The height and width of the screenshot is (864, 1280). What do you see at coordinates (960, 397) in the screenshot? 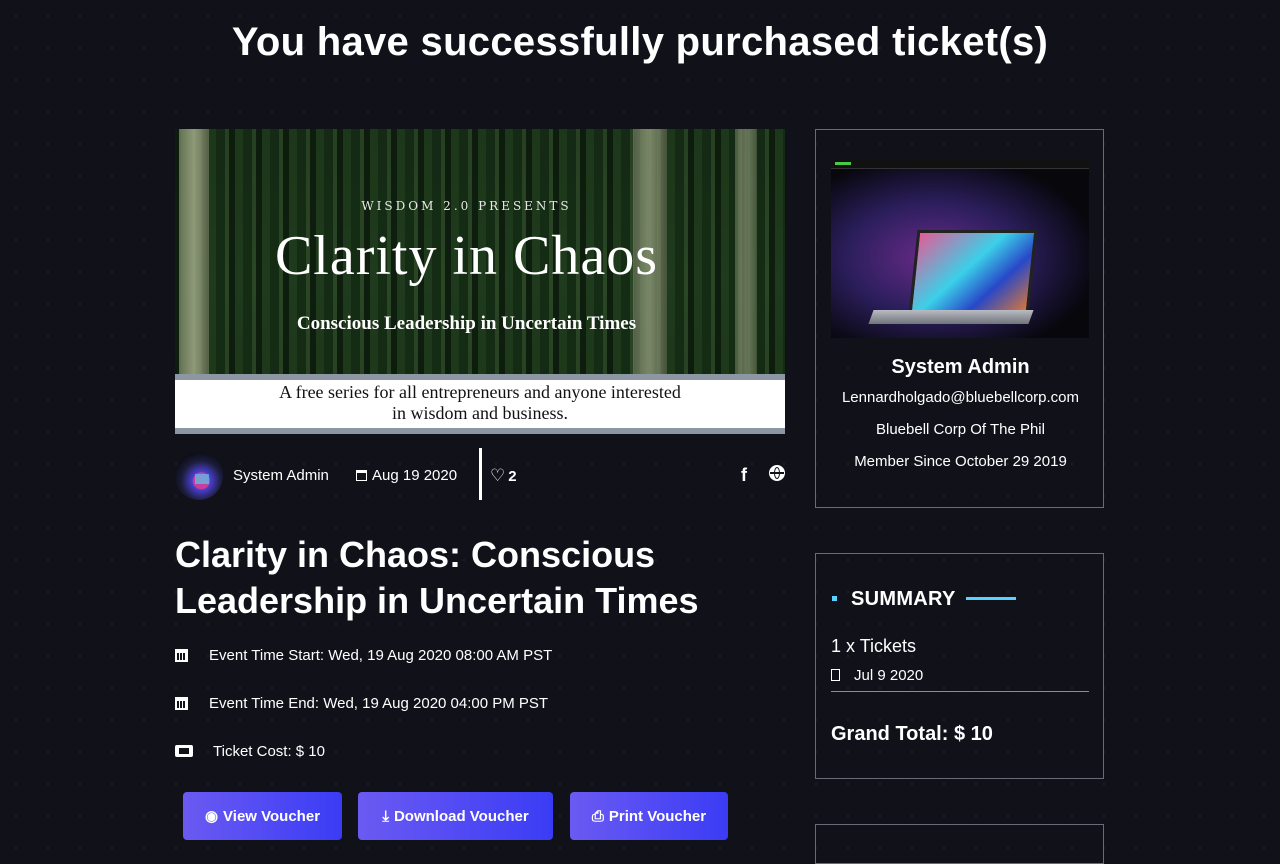
I see `organizer-email: Lennardholgado@bluebellcorp.com` at bounding box center [960, 397].